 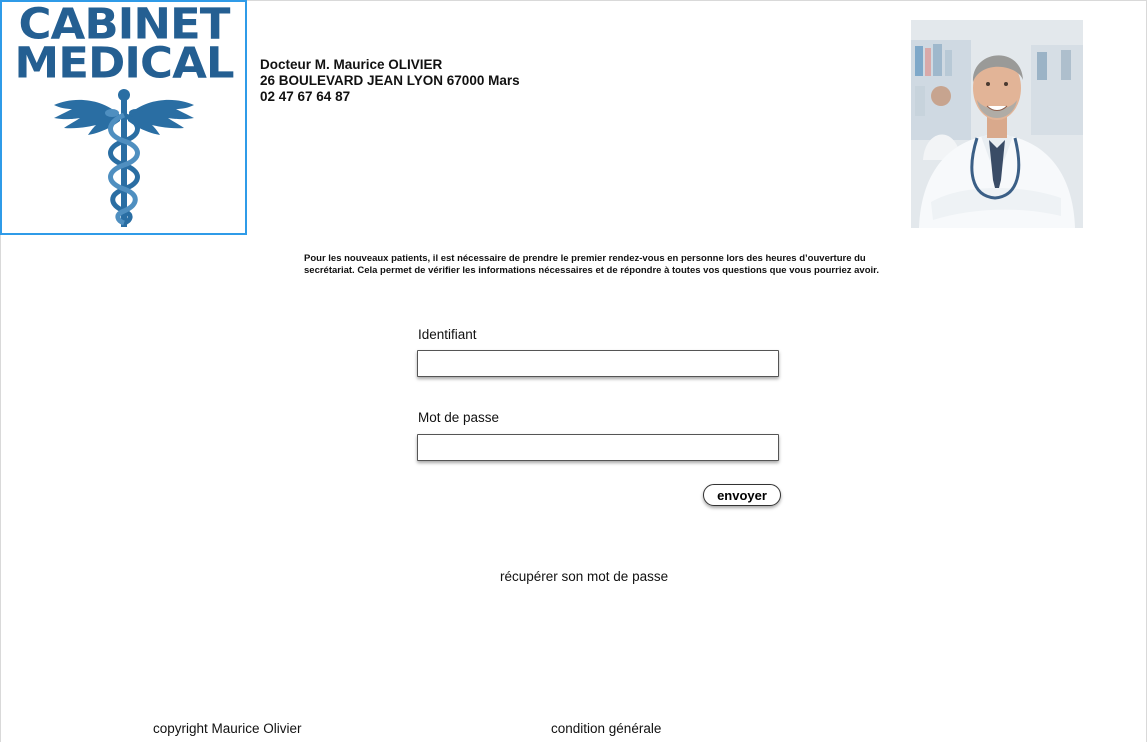 What do you see at coordinates (305, 96) in the screenshot?
I see `doctor-phone: 02 47 67 64 87` at bounding box center [305, 96].